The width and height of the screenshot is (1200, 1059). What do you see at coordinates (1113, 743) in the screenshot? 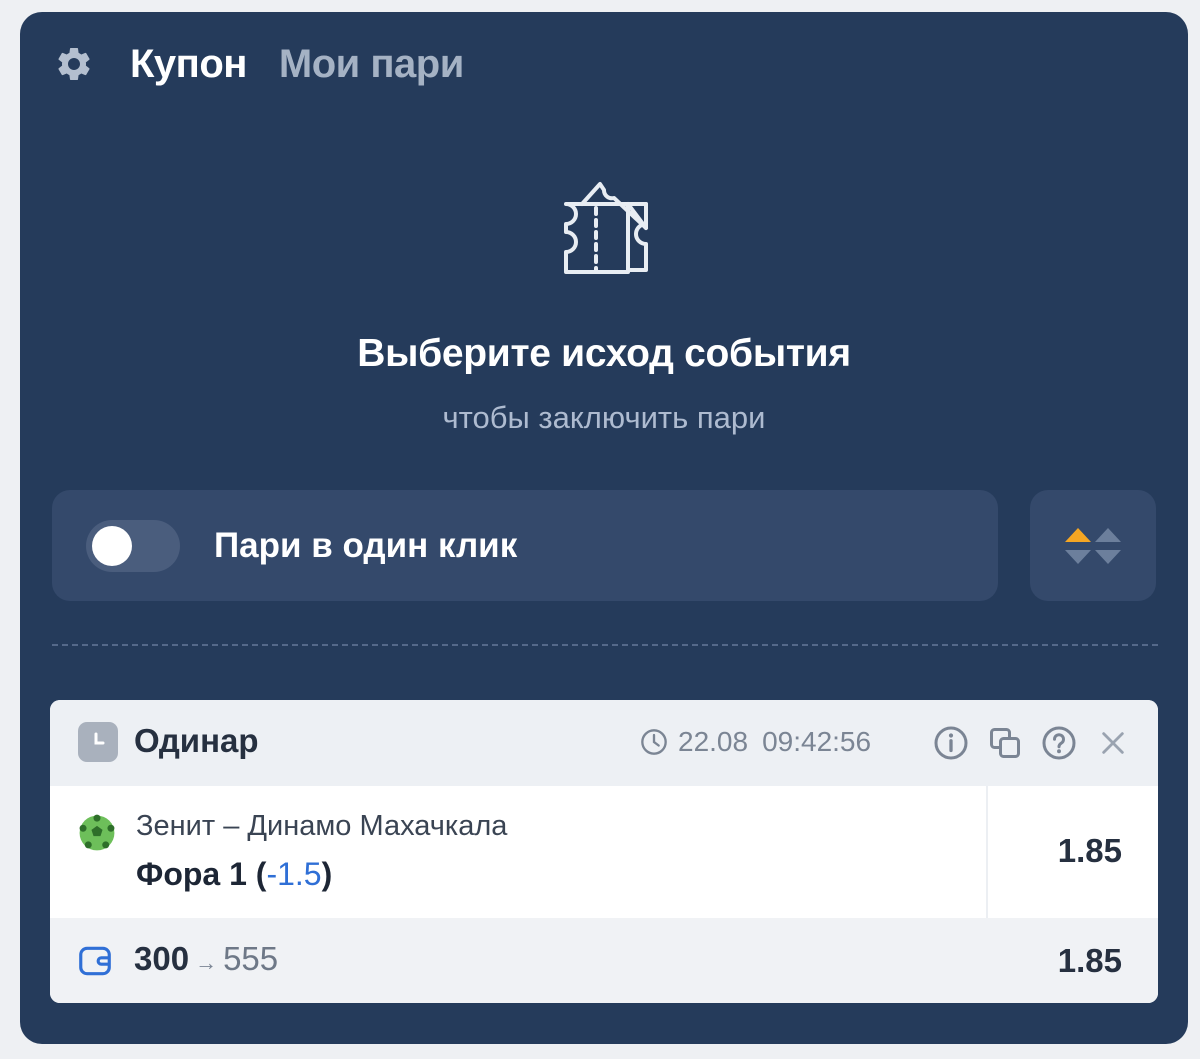
I see `close-icon` at bounding box center [1113, 743].